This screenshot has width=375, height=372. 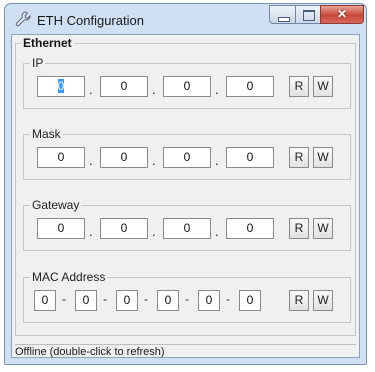 What do you see at coordinates (124, 86) in the screenshot?
I see `ip-octet-2: 0` at bounding box center [124, 86].